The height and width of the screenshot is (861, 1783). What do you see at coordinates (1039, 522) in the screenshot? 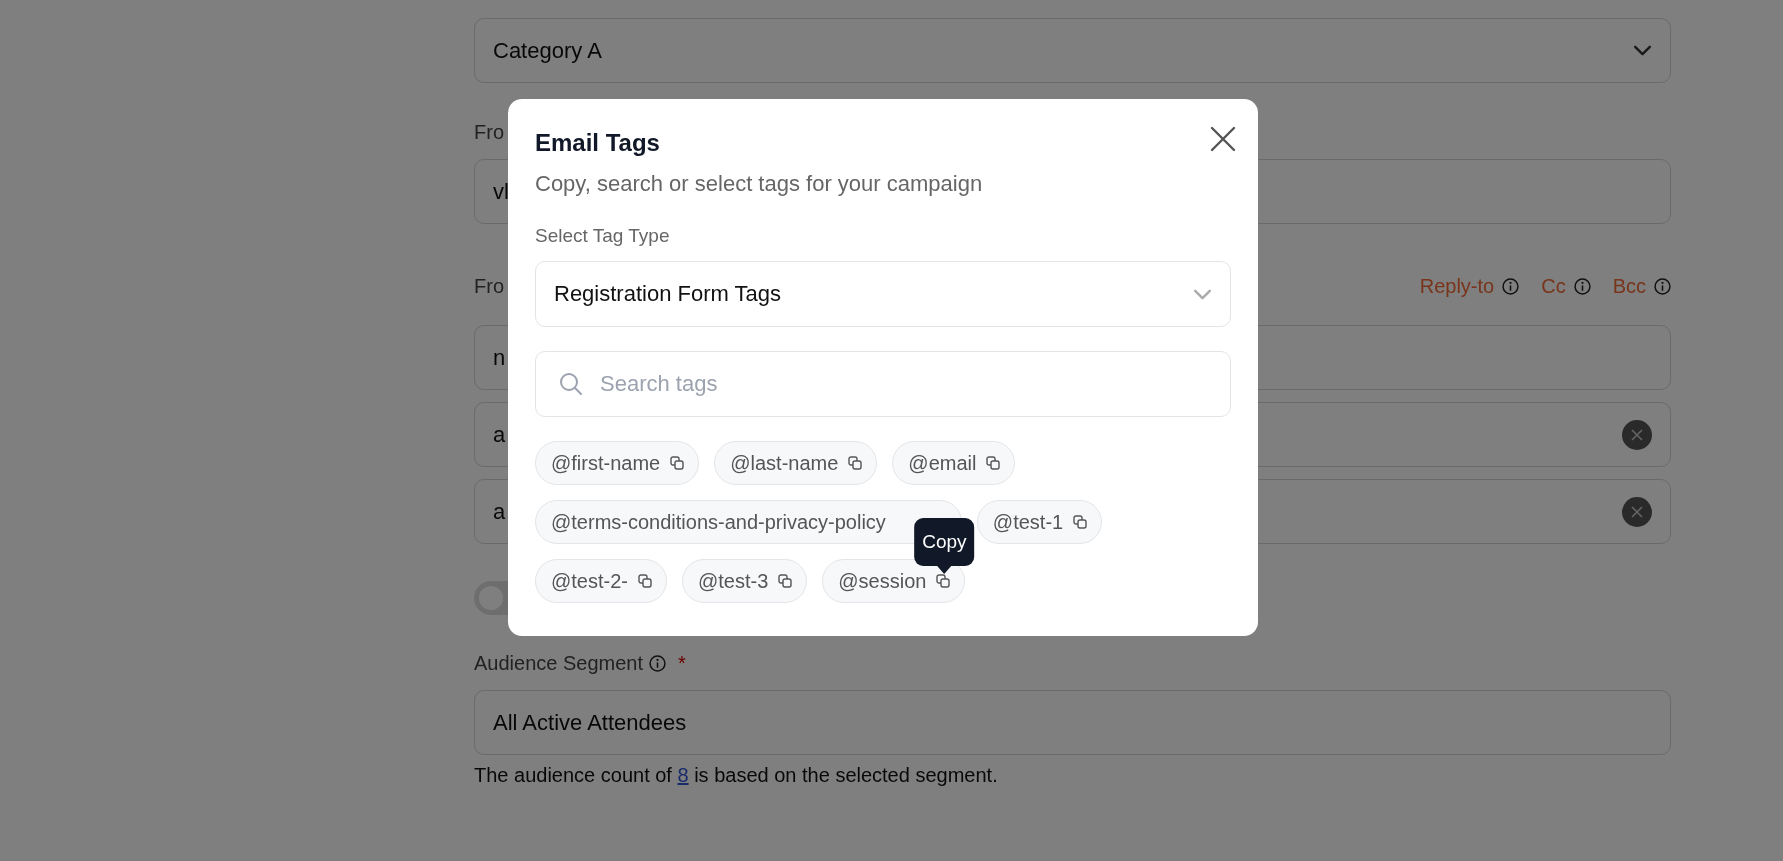
I see `tag-chip: @test-1` at bounding box center [1039, 522].